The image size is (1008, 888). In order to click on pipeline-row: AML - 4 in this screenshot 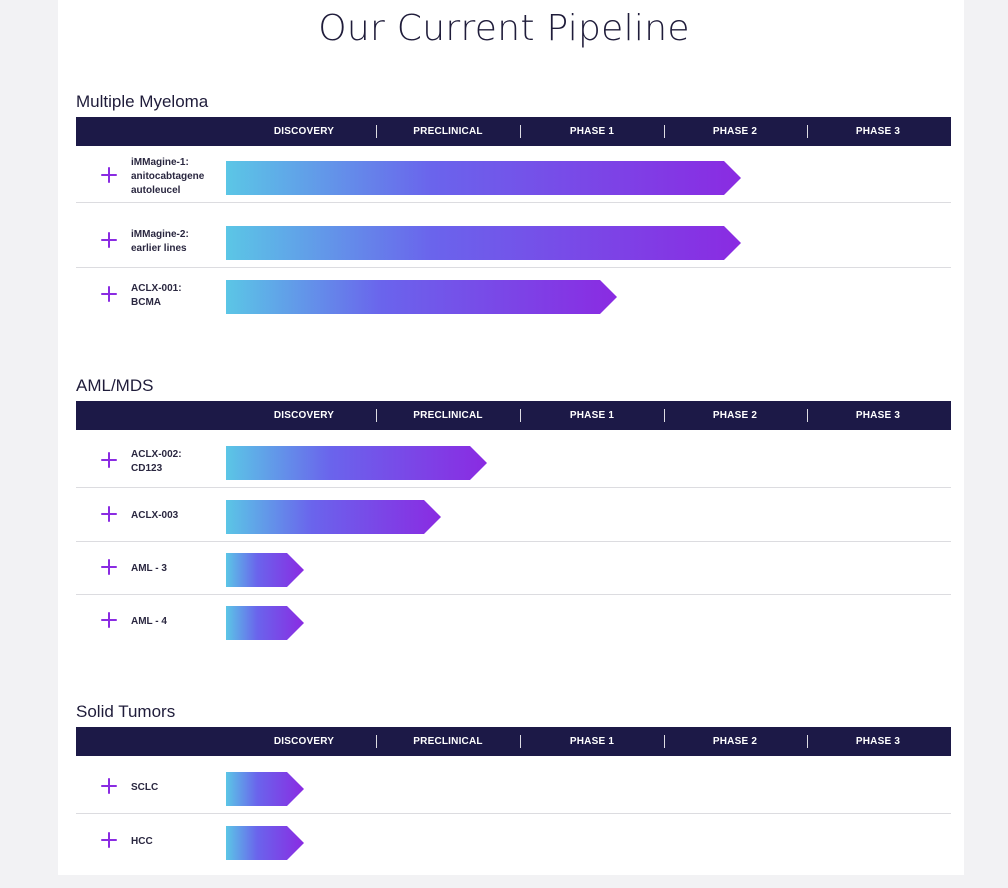, I will do `click(513, 621)`.